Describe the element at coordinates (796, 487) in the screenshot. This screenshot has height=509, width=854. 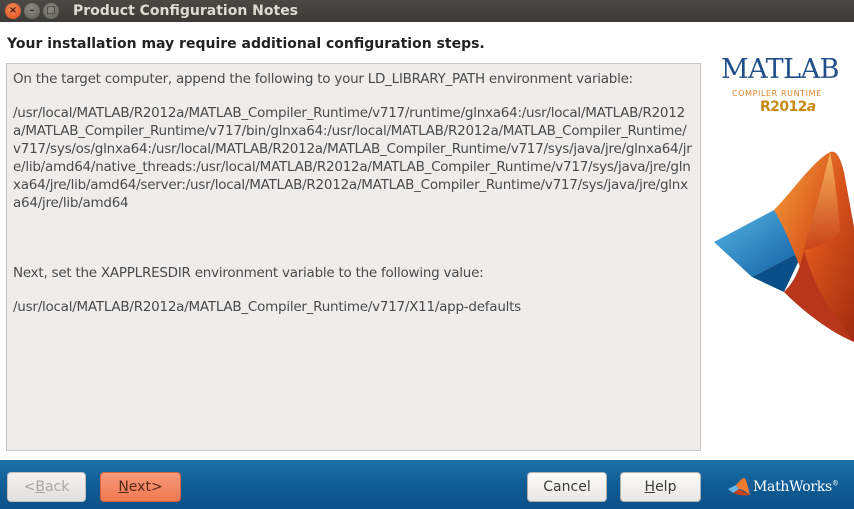
I see `mathworks-wordmark: MathWorks®` at that location.